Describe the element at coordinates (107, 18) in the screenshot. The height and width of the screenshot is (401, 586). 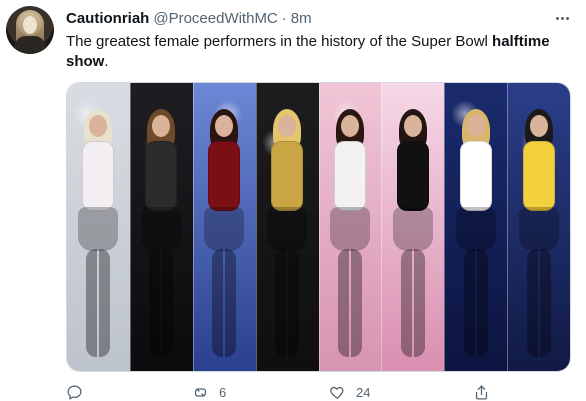
I see `author-name: Cautionriah` at that location.